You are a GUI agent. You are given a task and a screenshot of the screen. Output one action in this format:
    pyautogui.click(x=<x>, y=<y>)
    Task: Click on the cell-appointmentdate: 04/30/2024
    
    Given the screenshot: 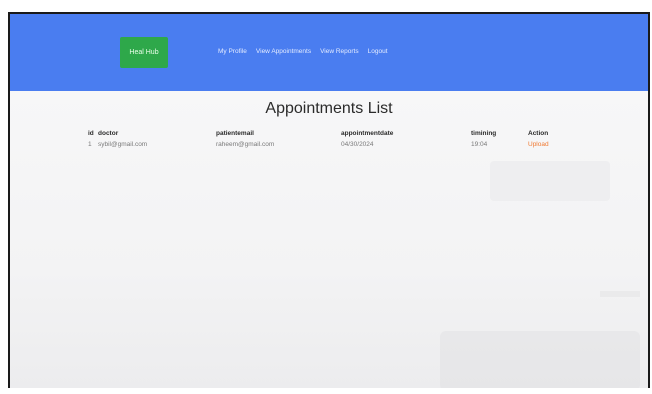 What is the action you would take?
    pyautogui.click(x=357, y=144)
    